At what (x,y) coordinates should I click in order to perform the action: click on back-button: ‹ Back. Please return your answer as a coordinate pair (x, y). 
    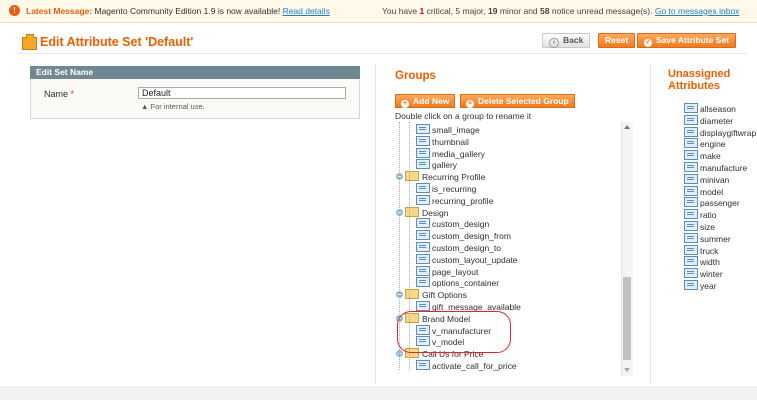
    Looking at the image, I should click on (566, 40).